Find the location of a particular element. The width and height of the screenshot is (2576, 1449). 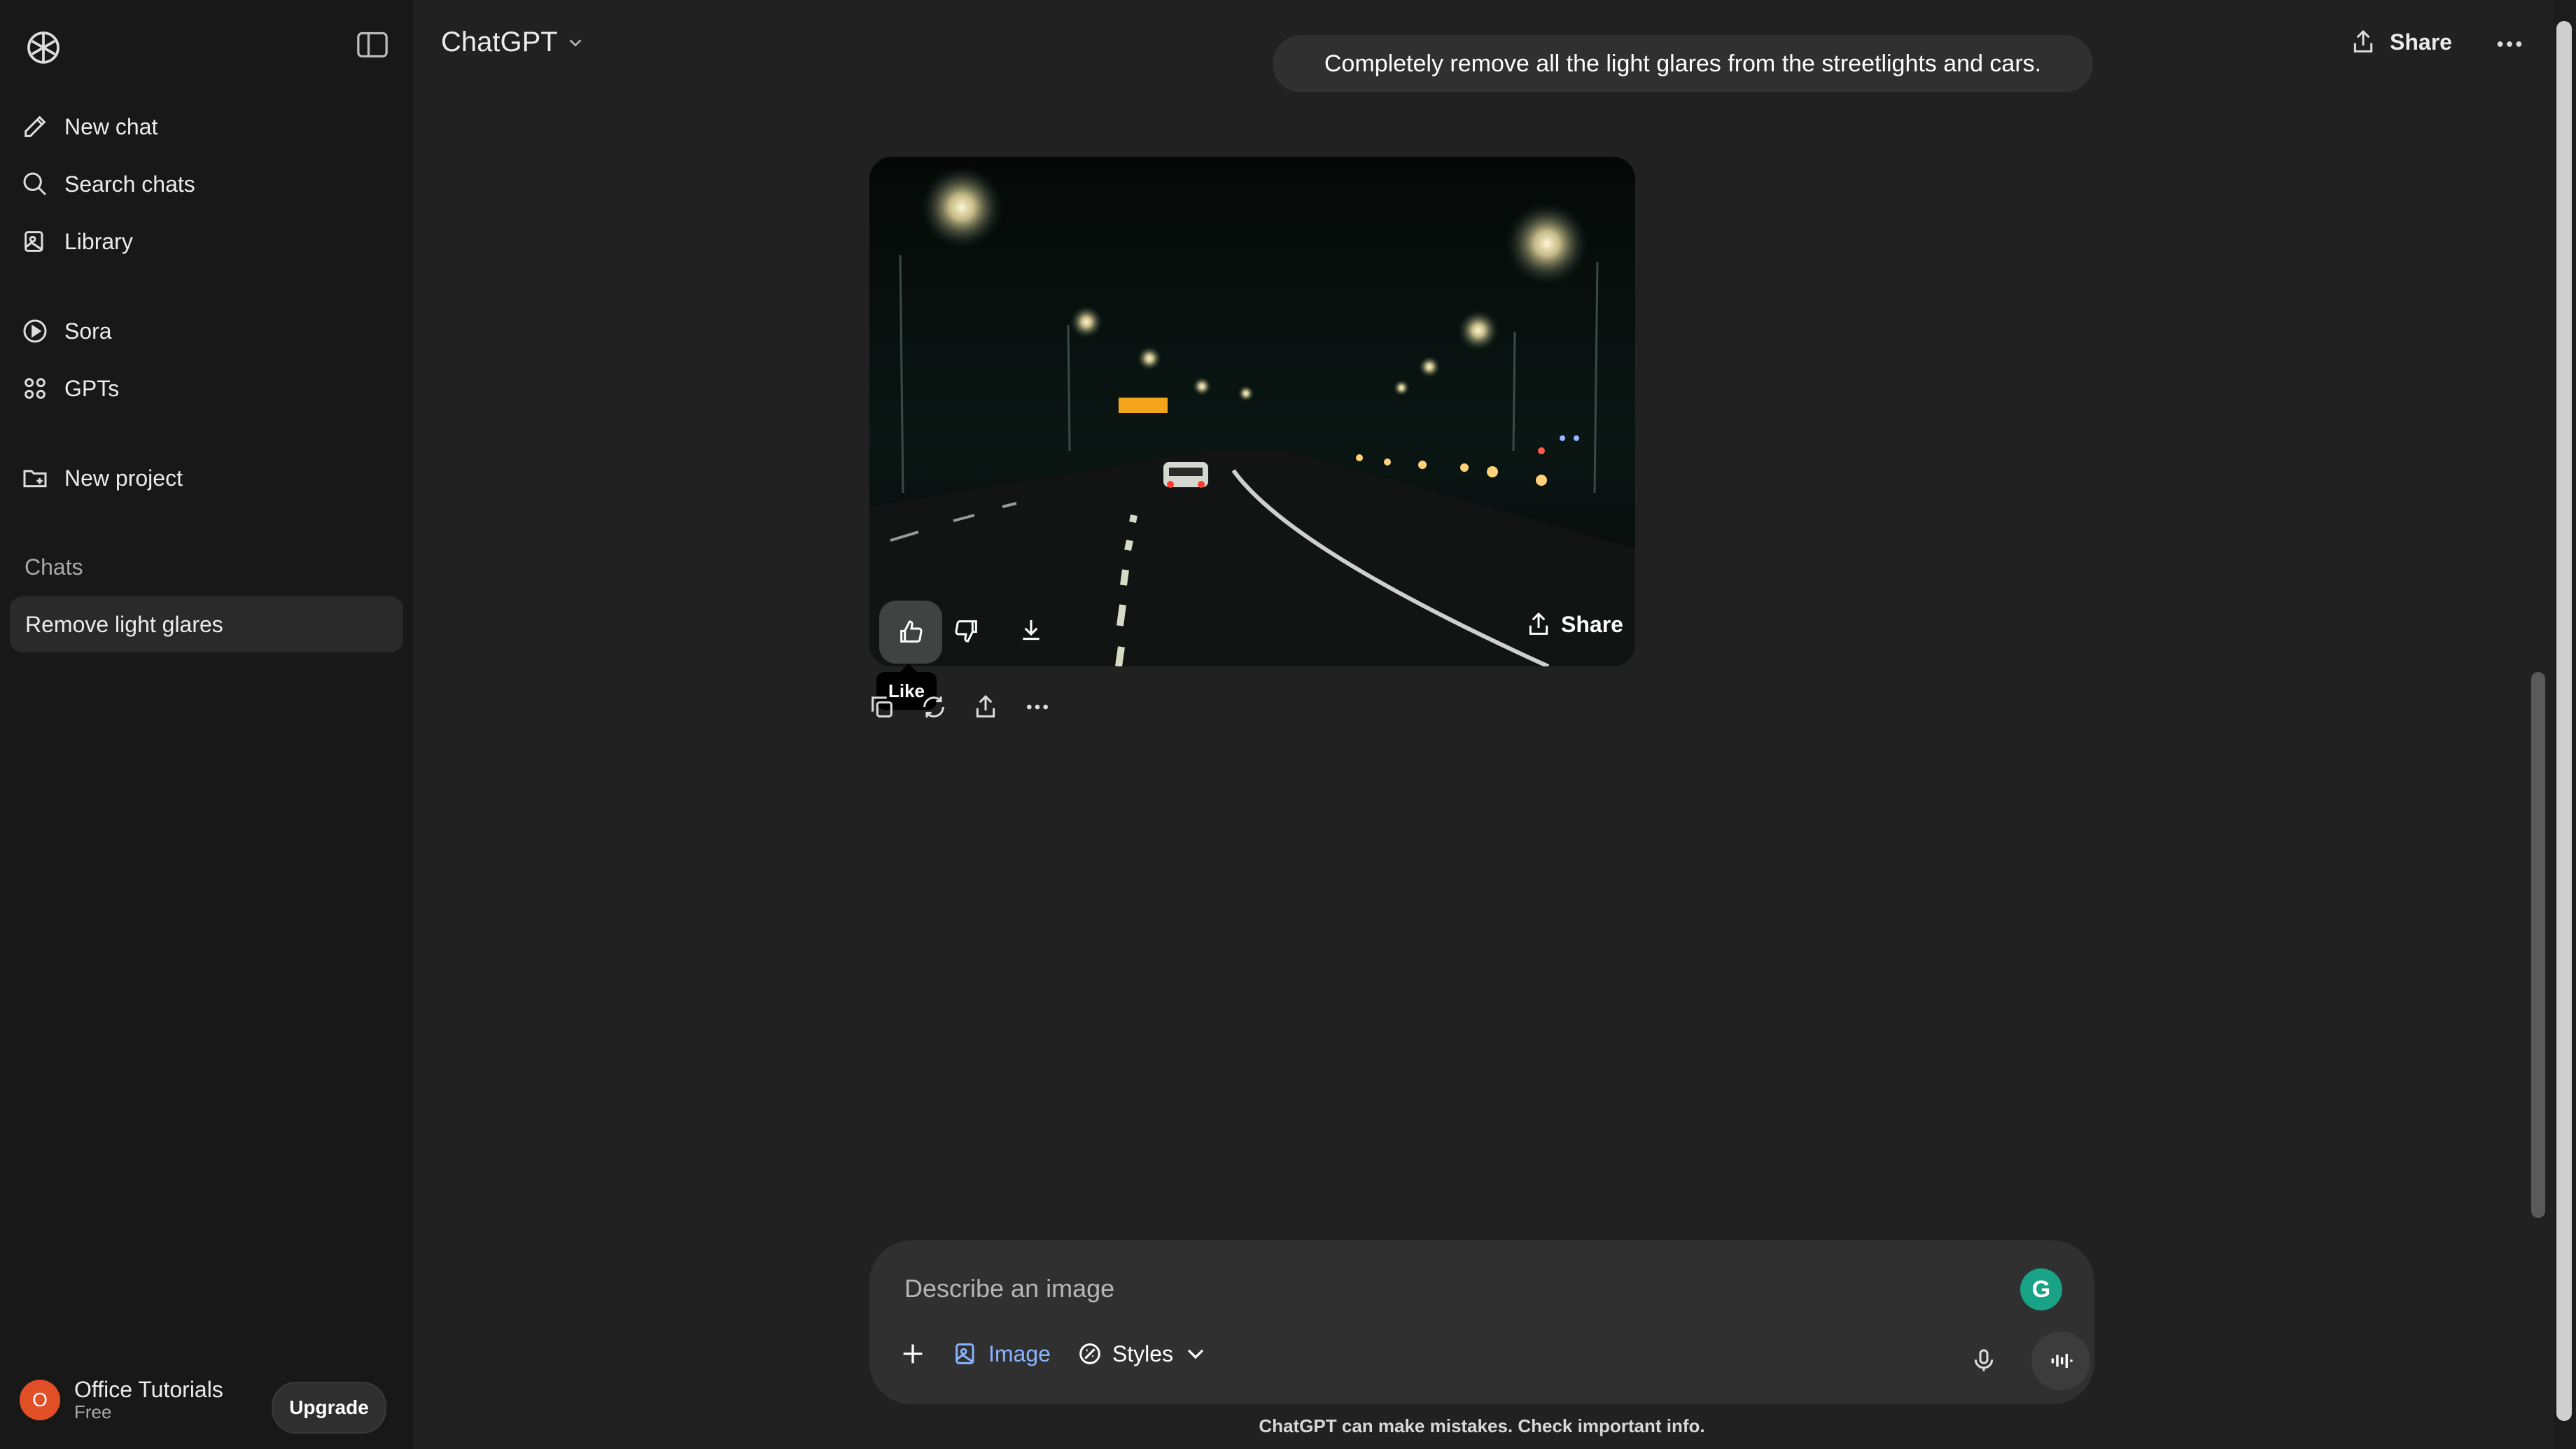

sidebar-item-search-chats: Search chats is located at coordinates (108, 184).